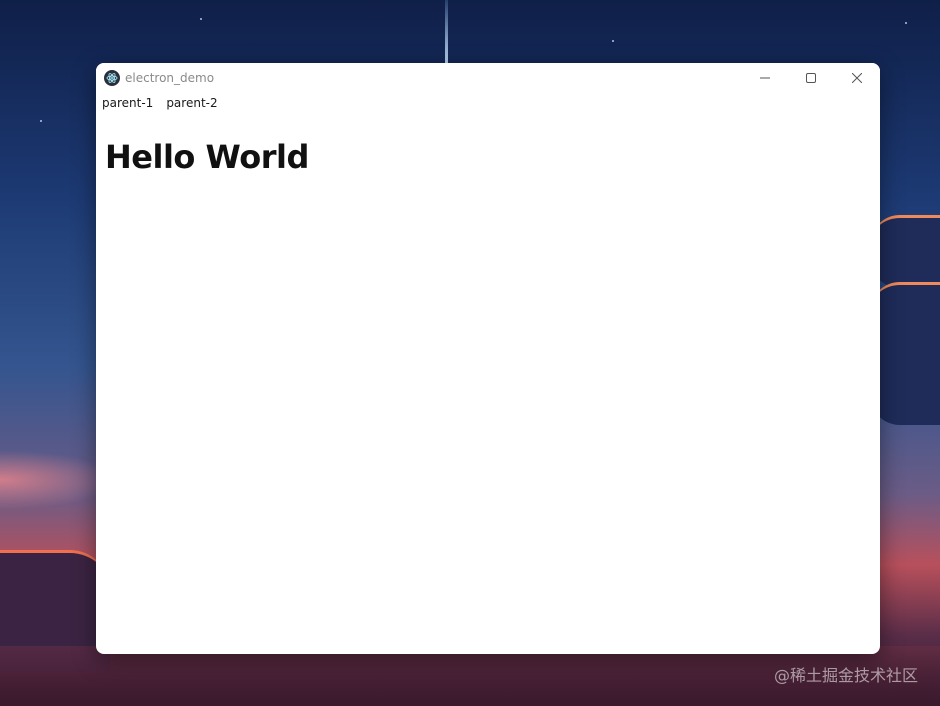 The image size is (940, 706). What do you see at coordinates (112, 77) in the screenshot?
I see `electron-logo-icon` at bounding box center [112, 77].